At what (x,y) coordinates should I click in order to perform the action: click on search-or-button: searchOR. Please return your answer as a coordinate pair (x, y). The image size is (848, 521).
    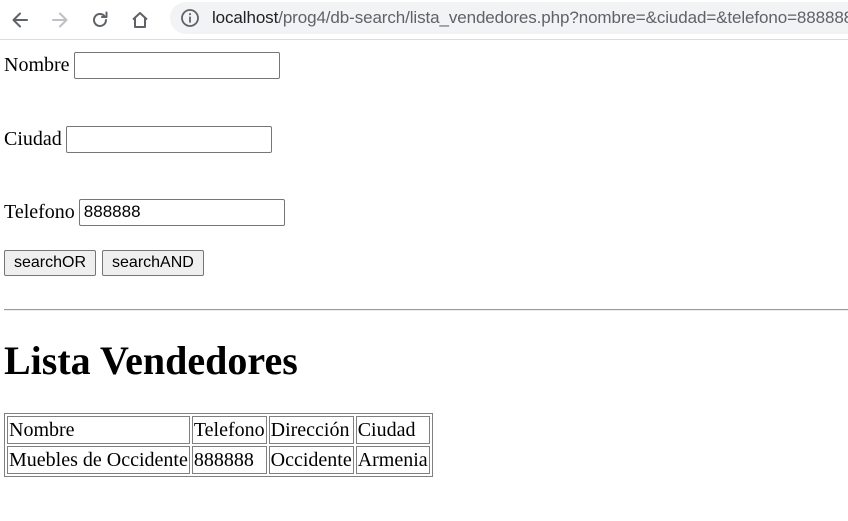
    Looking at the image, I should click on (50, 263).